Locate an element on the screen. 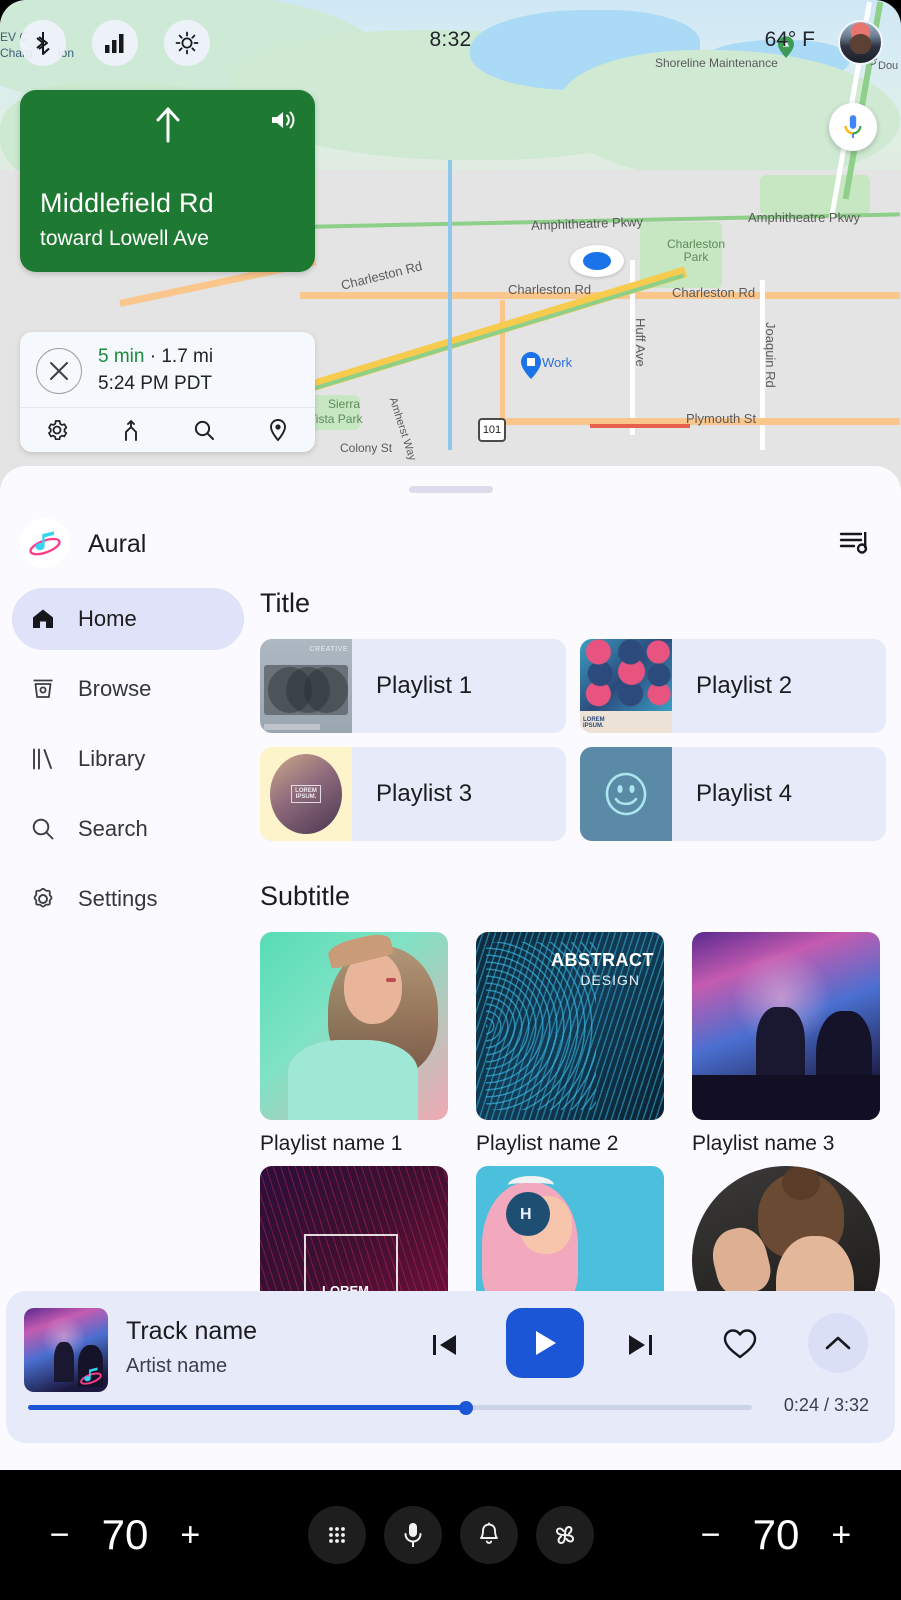  nav-volume-button is located at coordinates (283, 122).